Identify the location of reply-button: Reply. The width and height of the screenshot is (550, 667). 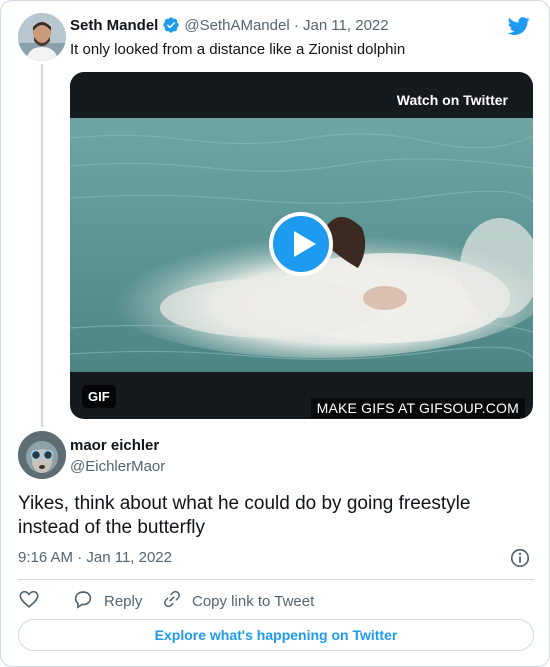
(117, 601).